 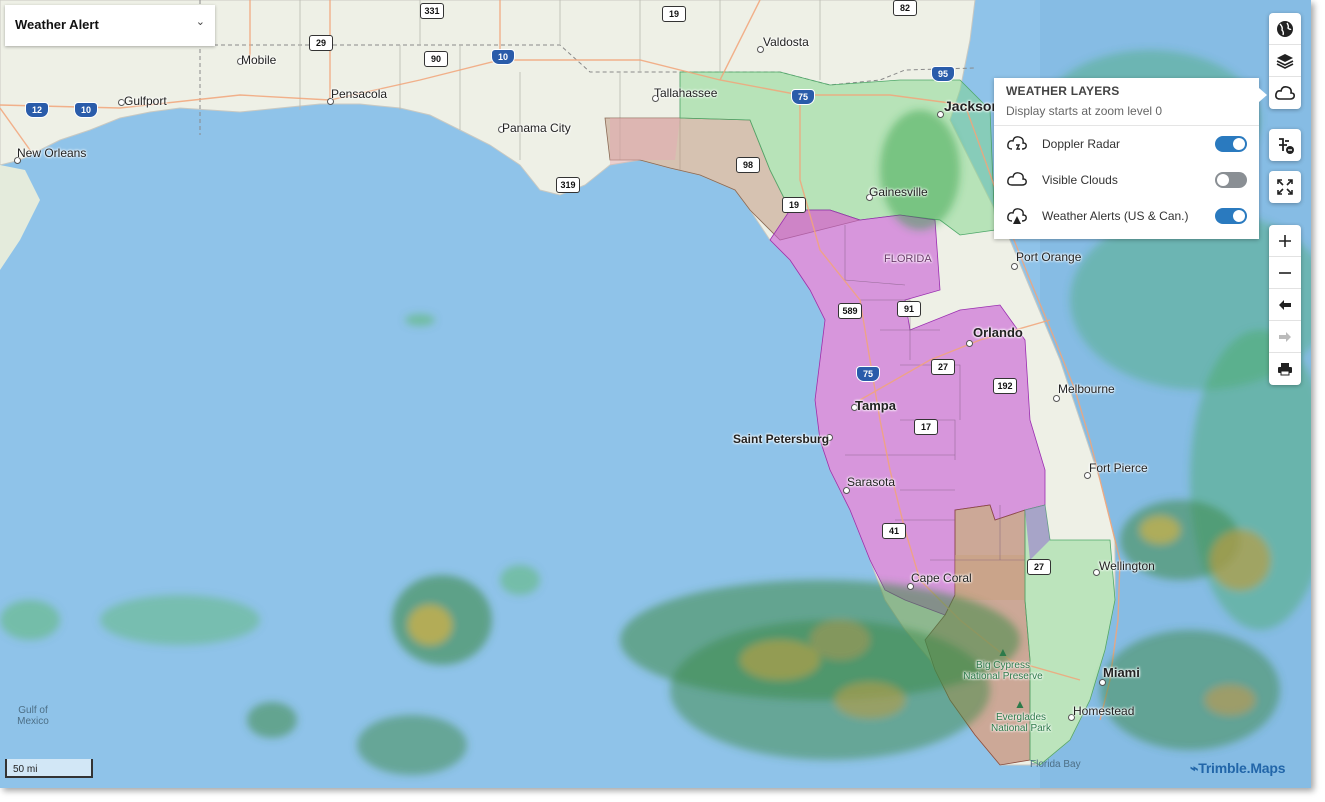 I want to click on weather-panel-subtitle: Display starts at zoom level 0, so click(x=1084, y=111).